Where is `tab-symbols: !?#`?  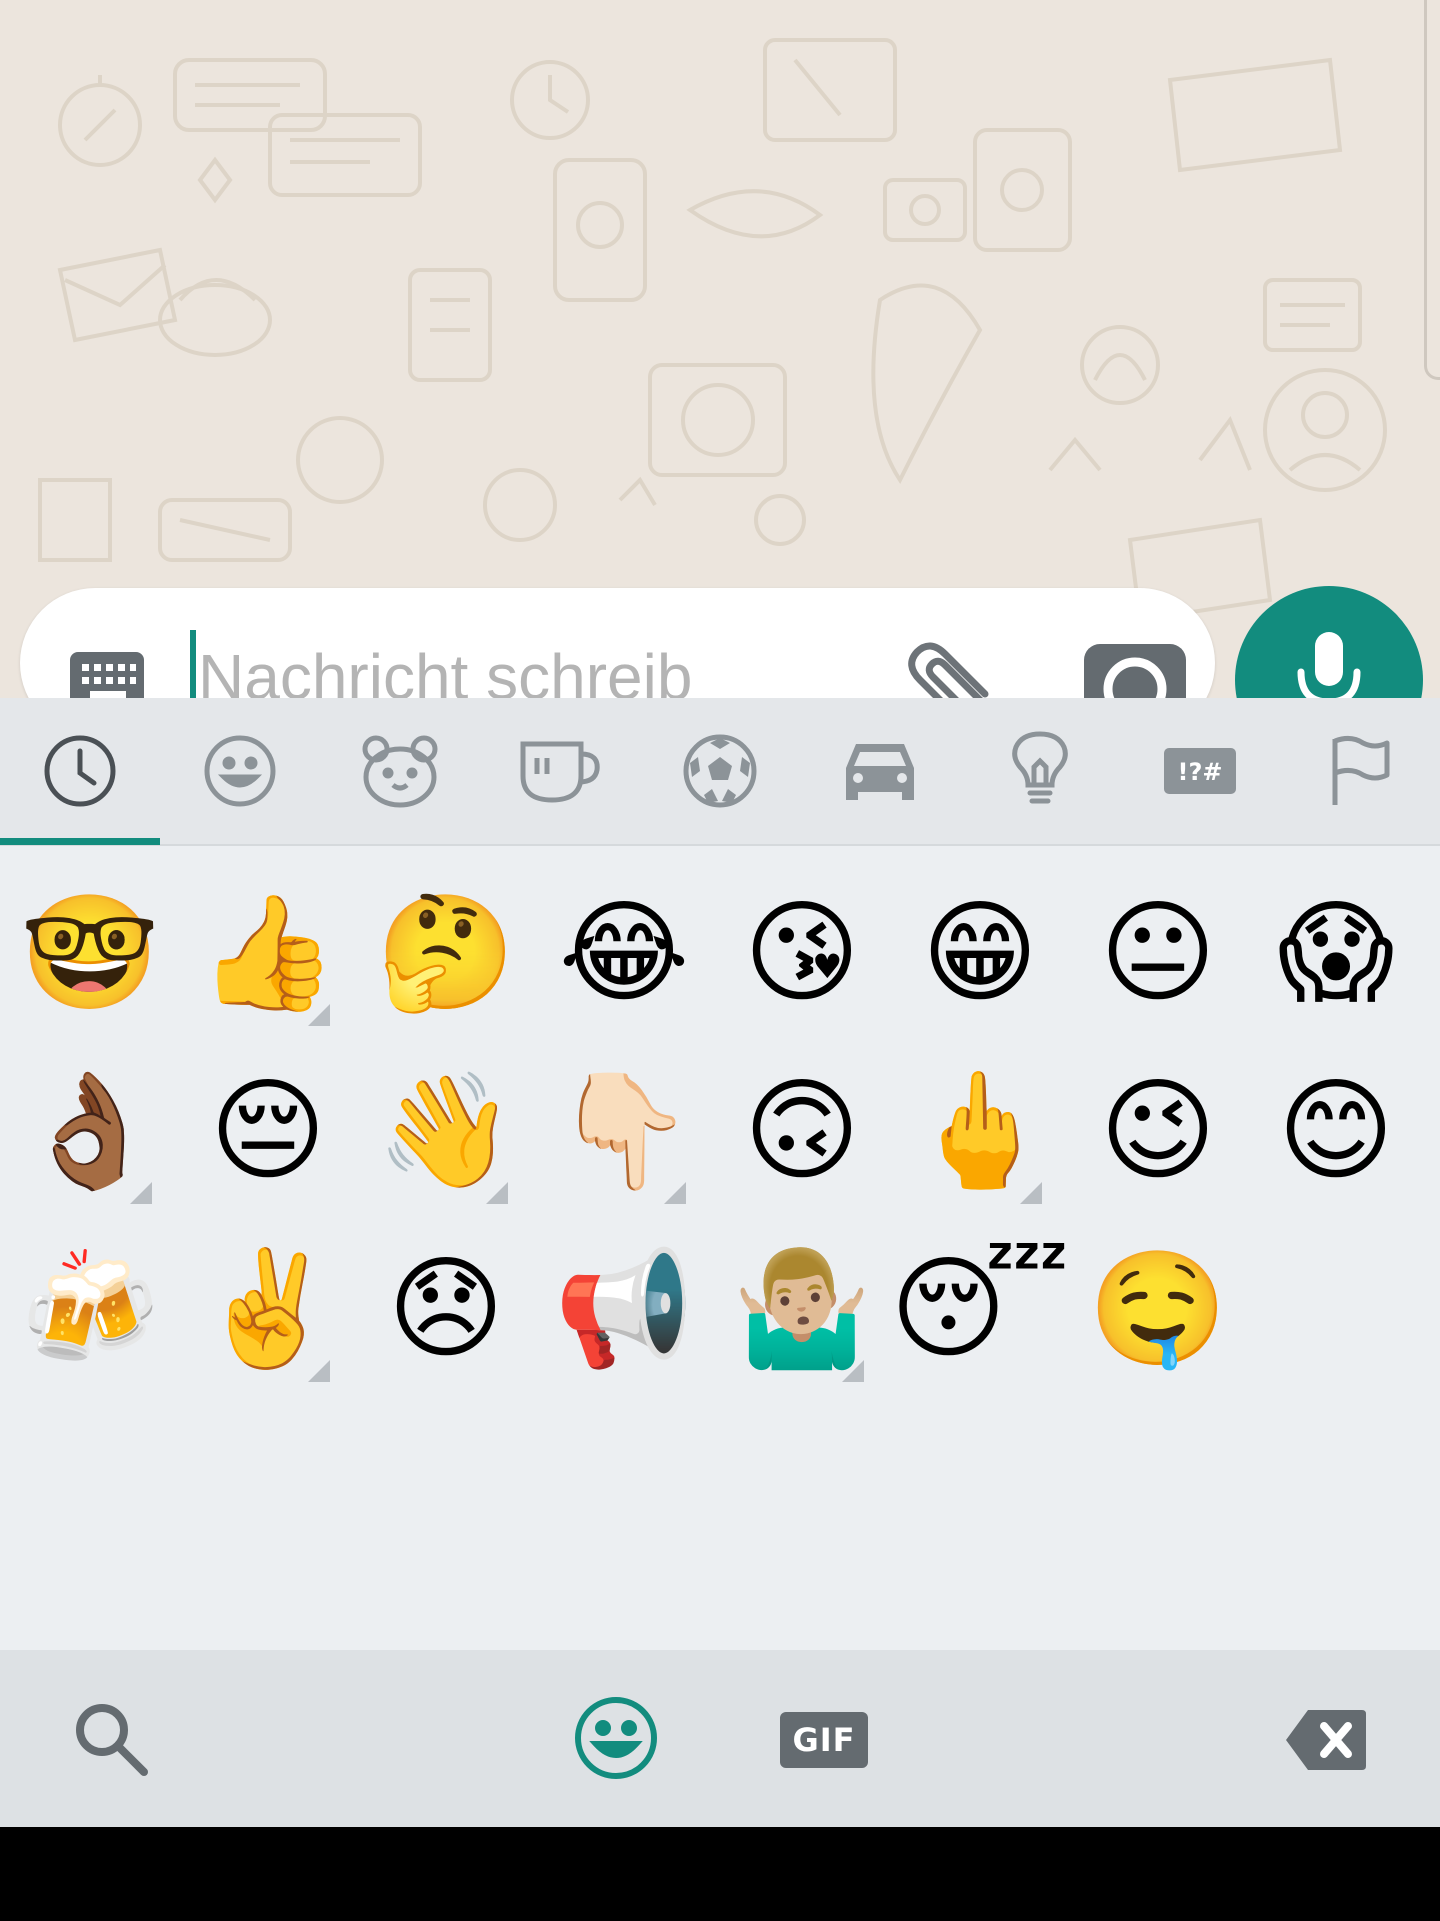
tab-symbols: !?# is located at coordinates (1200, 771).